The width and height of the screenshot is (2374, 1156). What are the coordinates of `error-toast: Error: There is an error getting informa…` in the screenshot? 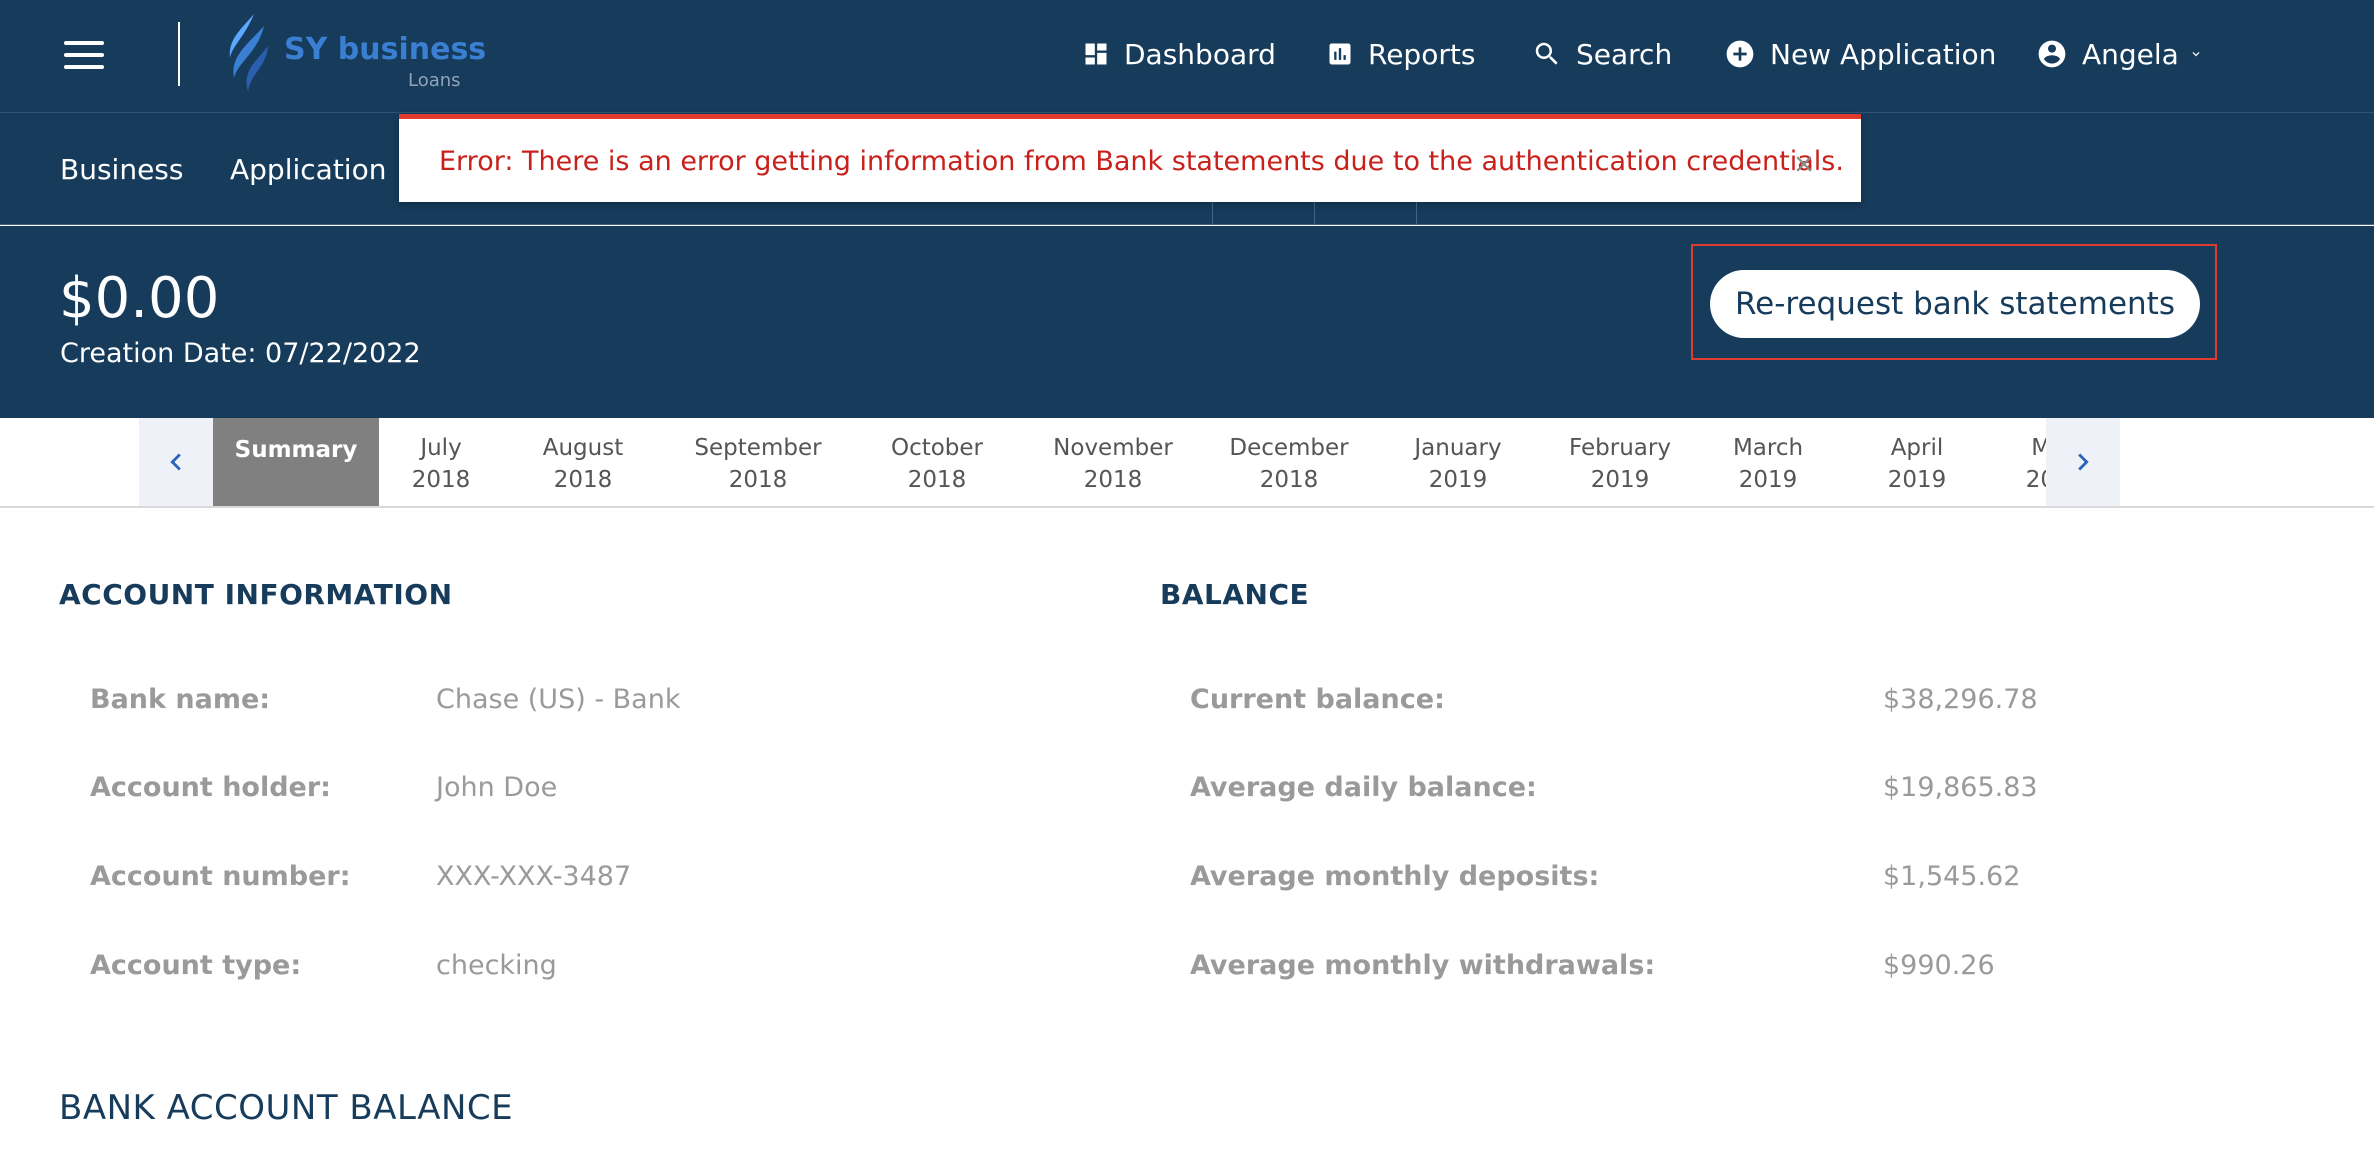 It's located at (1130, 158).